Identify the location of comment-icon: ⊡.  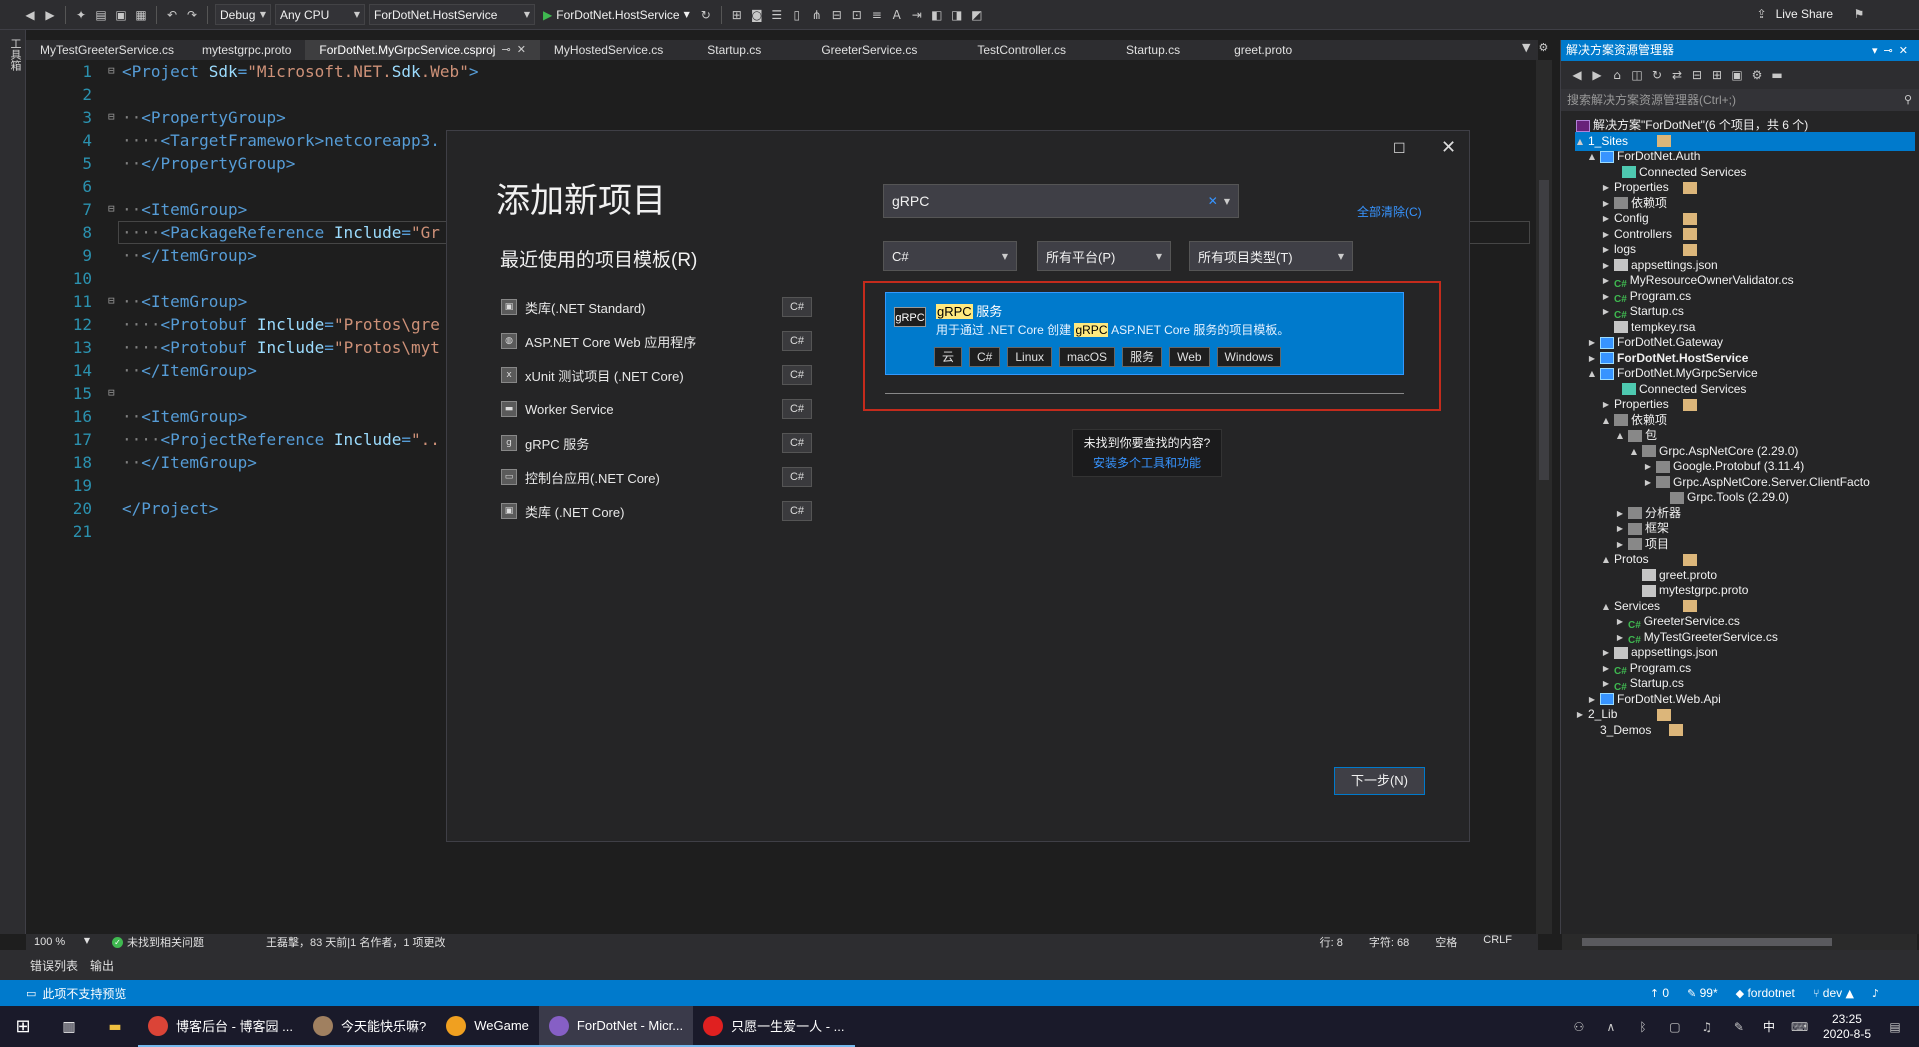
(857, 15).